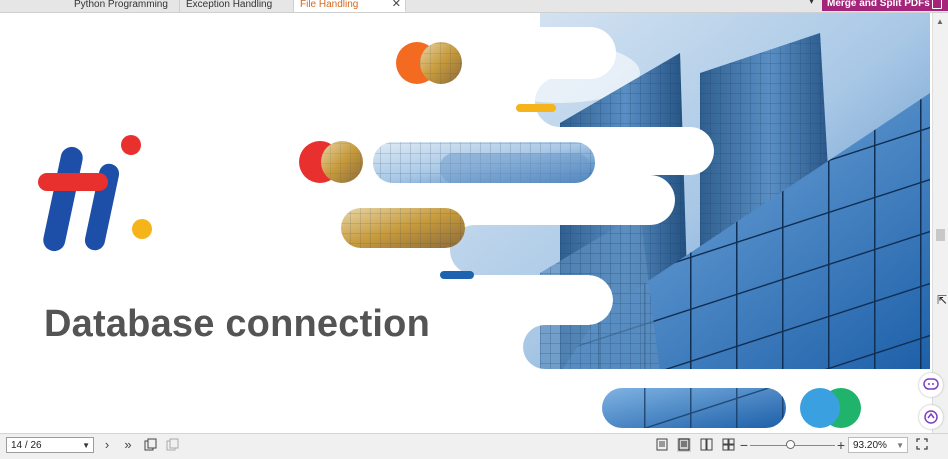 This screenshot has height=459, width=948. Describe the element at coordinates (26, 445) in the screenshot. I see `page-indicator: 14 / 26` at that location.